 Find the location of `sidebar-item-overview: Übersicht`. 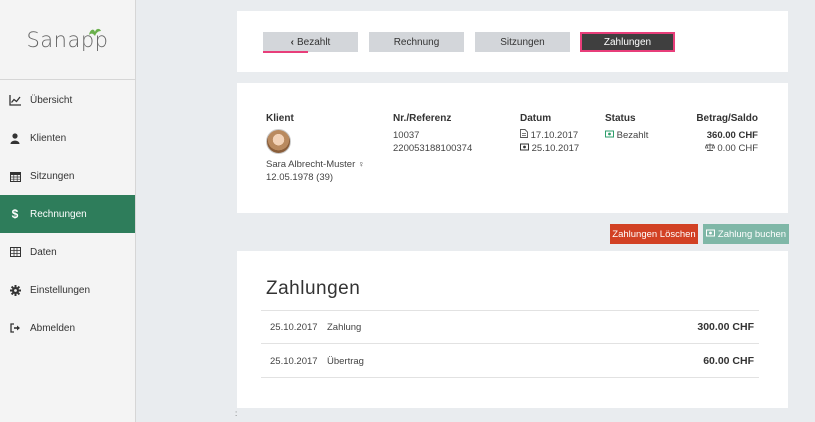

sidebar-item-overview: Übersicht is located at coordinates (67, 100).